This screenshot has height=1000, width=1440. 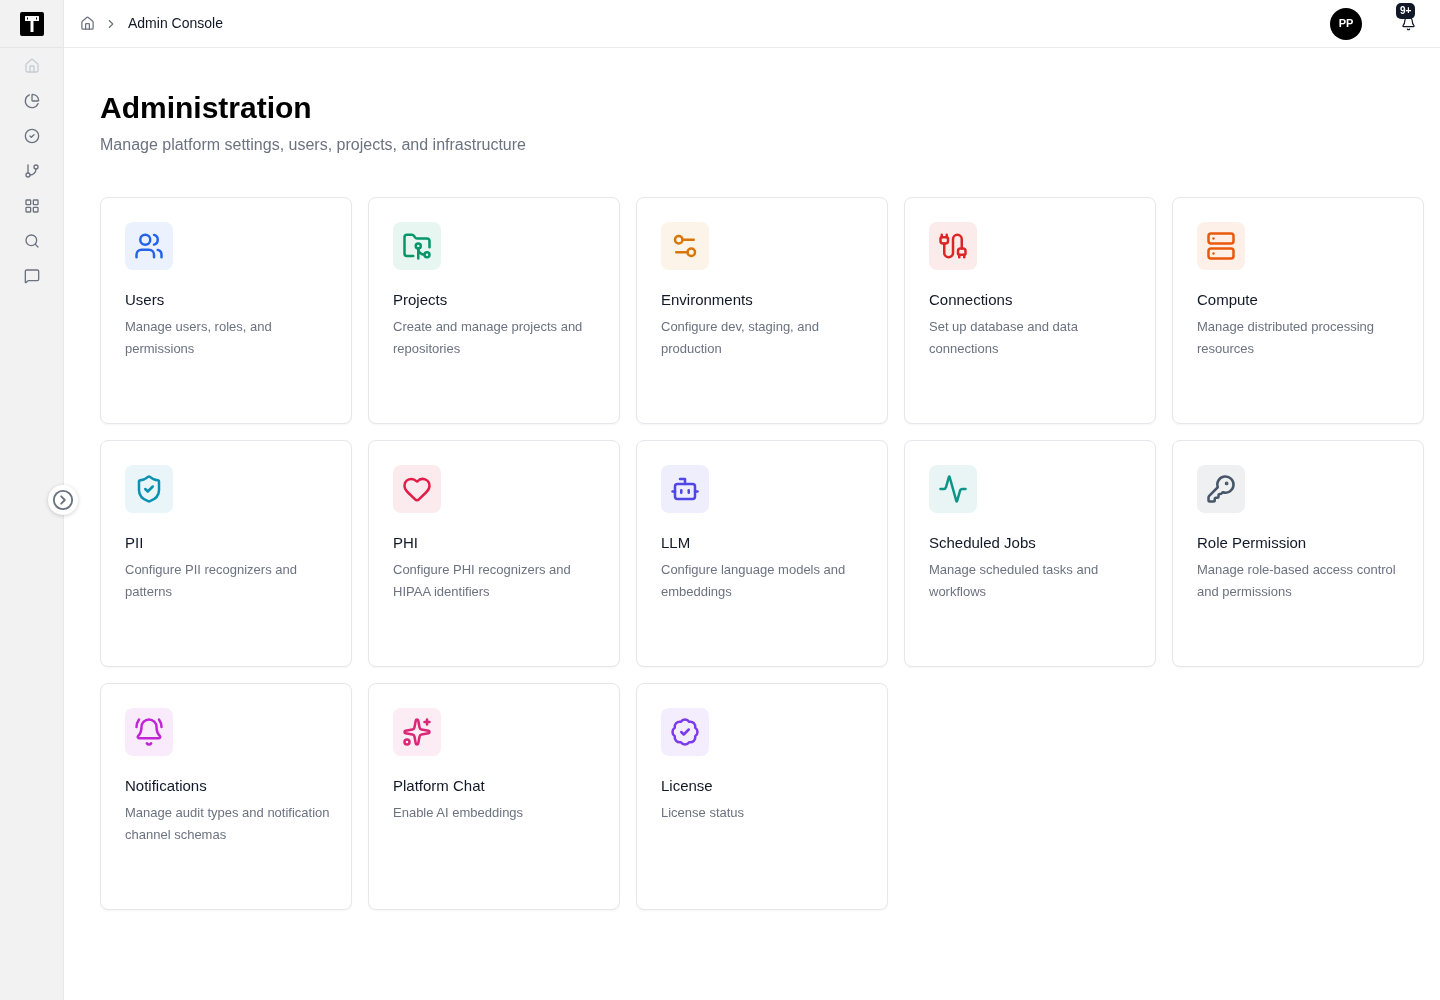 What do you see at coordinates (482, 581) in the screenshot?
I see `card-description: Configure PHI recognizers and HIPAA identifiers` at bounding box center [482, 581].